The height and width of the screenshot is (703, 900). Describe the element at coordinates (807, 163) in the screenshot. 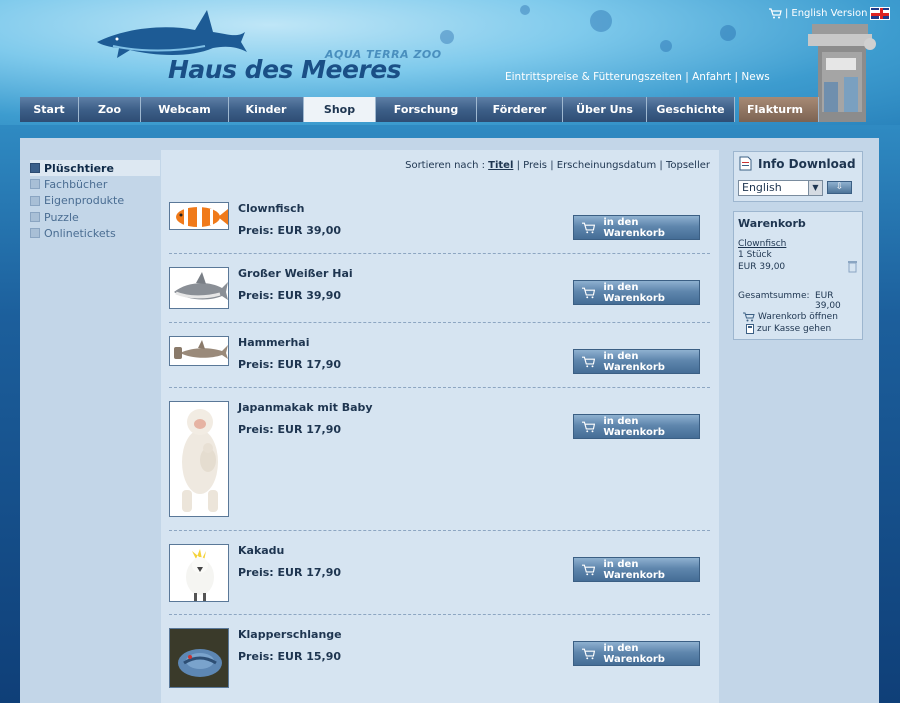

I see `info-download-label: Info Download` at that location.